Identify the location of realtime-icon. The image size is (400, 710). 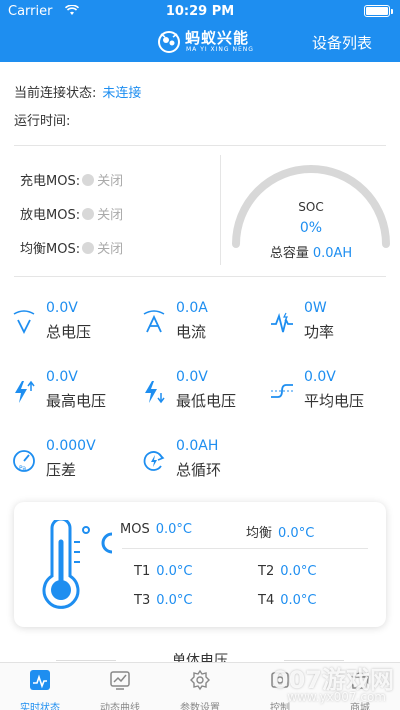
(40, 680).